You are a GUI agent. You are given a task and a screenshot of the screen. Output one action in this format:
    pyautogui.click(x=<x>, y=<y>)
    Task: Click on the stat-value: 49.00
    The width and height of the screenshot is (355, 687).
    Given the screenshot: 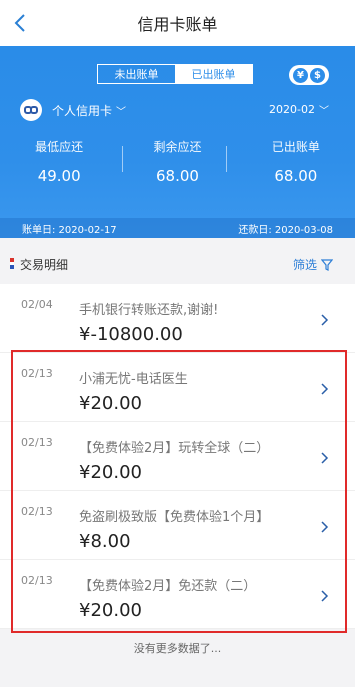 What is the action you would take?
    pyautogui.click(x=59, y=176)
    